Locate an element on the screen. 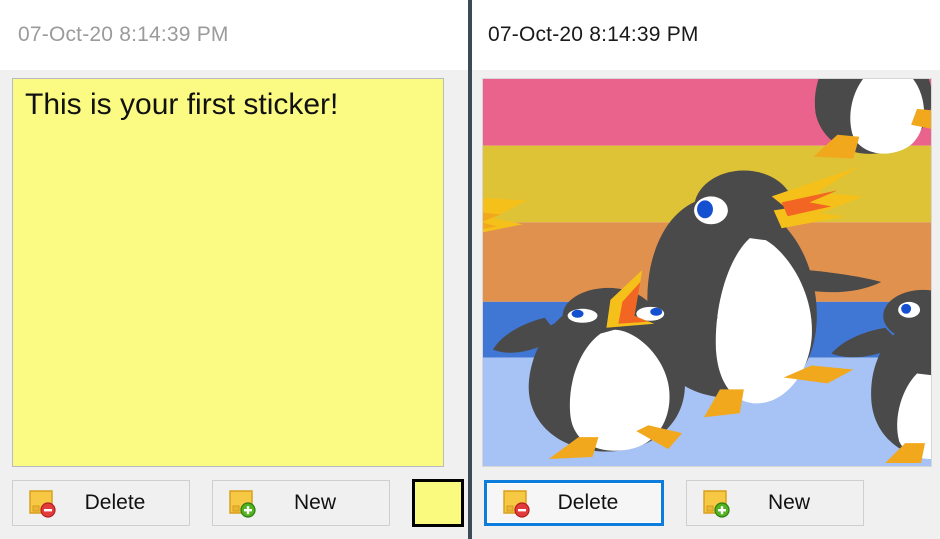 The height and width of the screenshot is (539, 940). new-button-left: New is located at coordinates (301, 503).